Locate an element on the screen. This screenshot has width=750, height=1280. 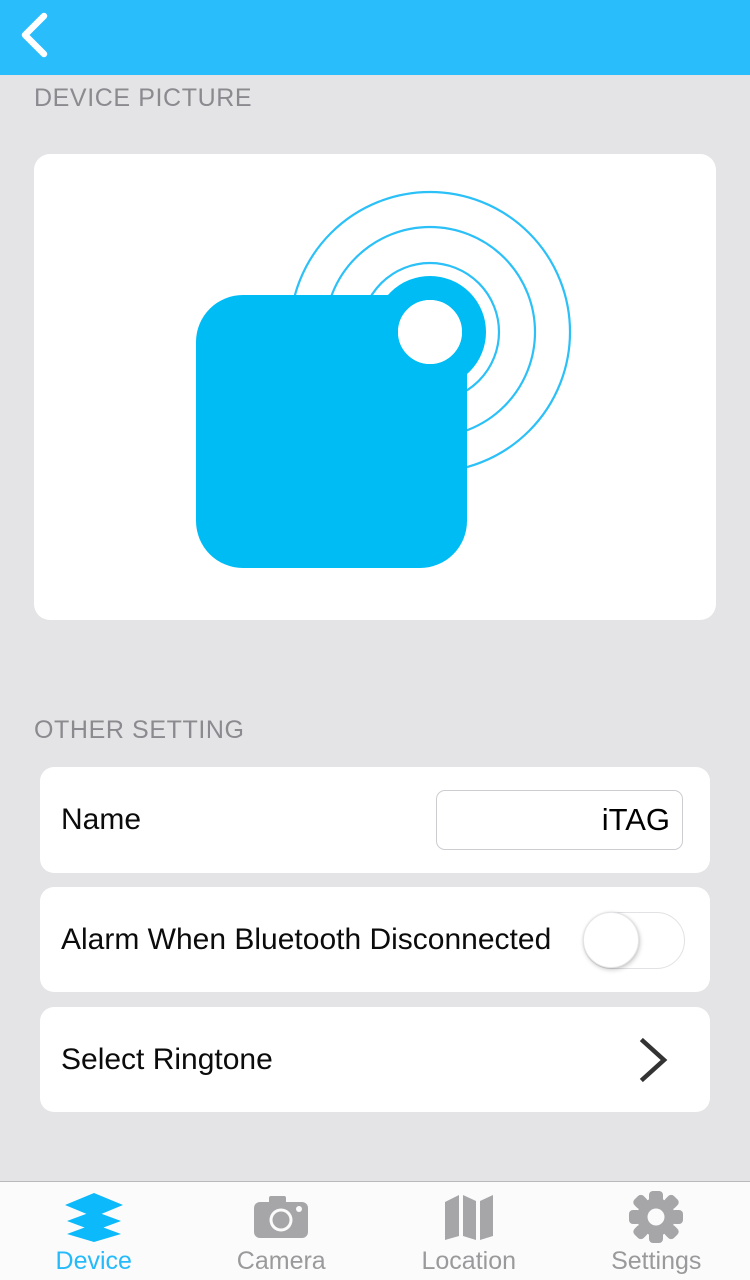
setting-row-name: Name is located at coordinates (375, 820).